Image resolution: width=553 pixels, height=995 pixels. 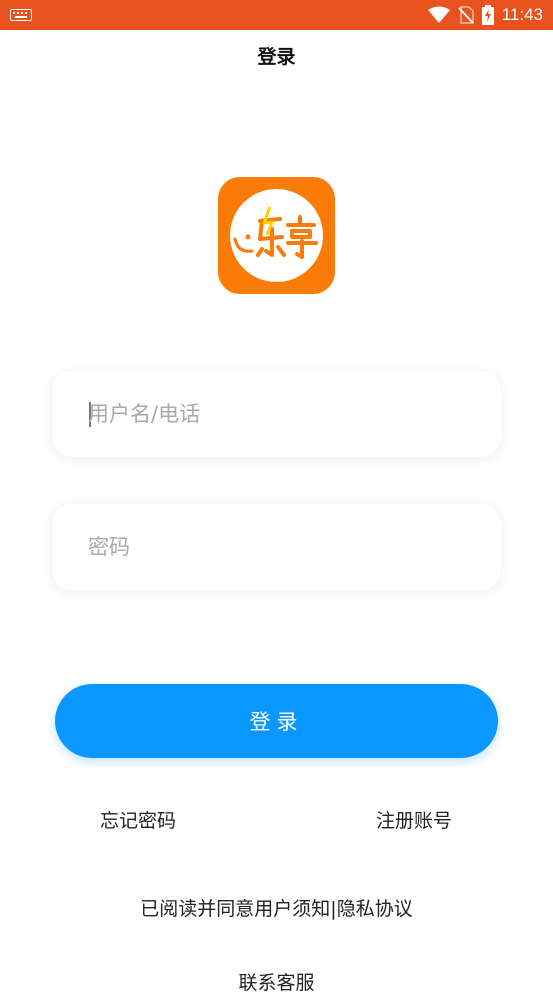 What do you see at coordinates (21, 15) in the screenshot?
I see `keyboard-icon` at bounding box center [21, 15].